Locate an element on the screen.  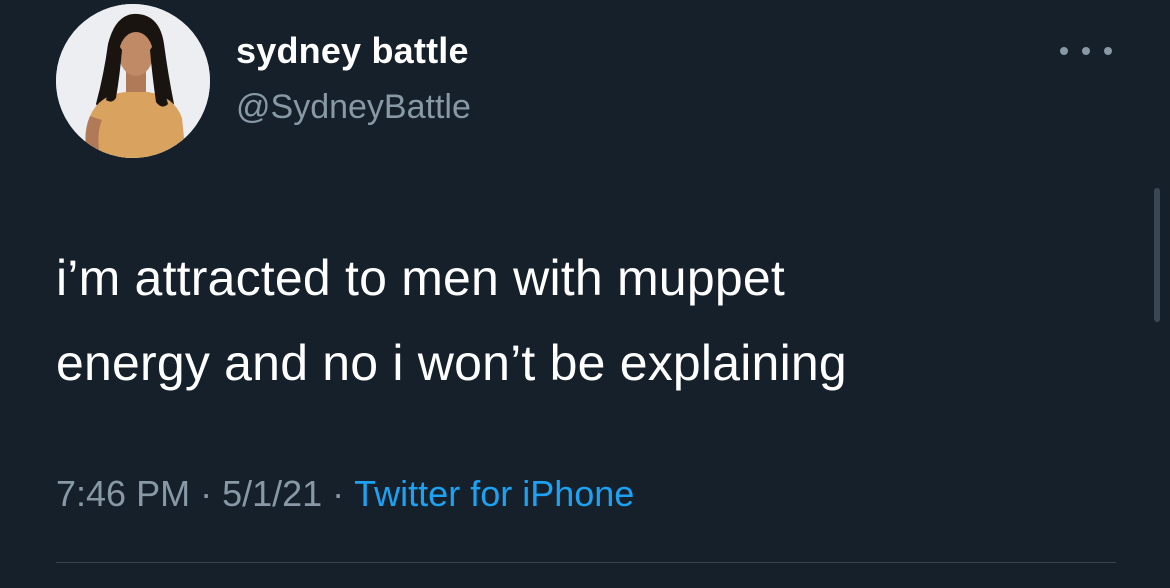
tweet-meta: 7:46 PM · 5/1/21 · Twitter for iPhone is located at coordinates (345, 494).